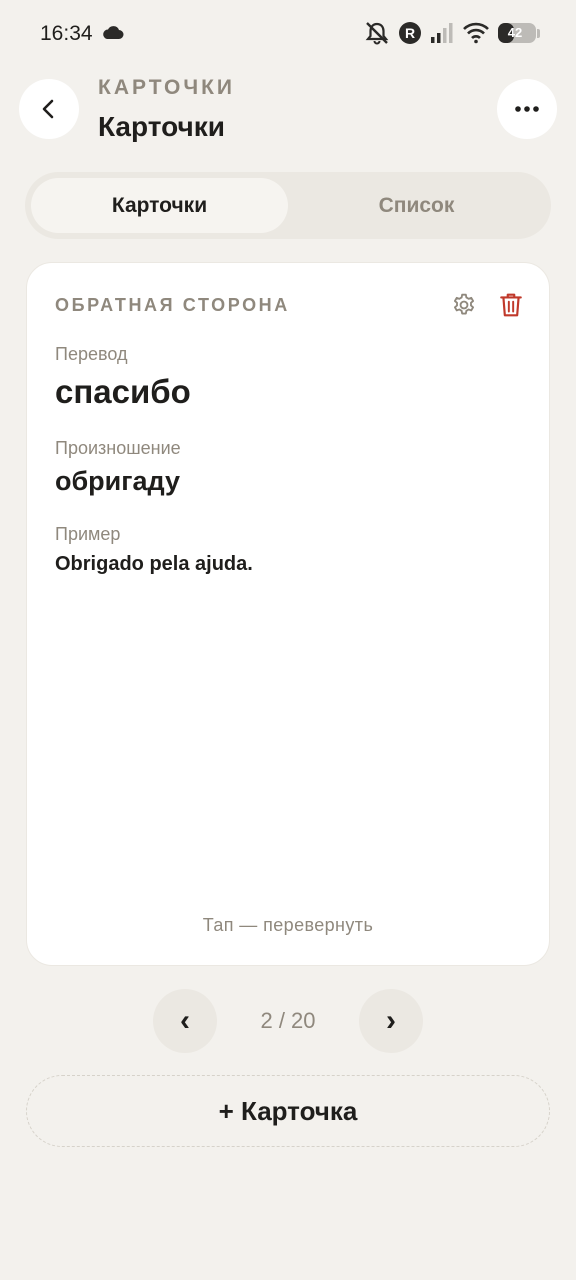 The height and width of the screenshot is (1280, 576). What do you see at coordinates (538, 33) in the screenshot?
I see `battery-tip` at bounding box center [538, 33].